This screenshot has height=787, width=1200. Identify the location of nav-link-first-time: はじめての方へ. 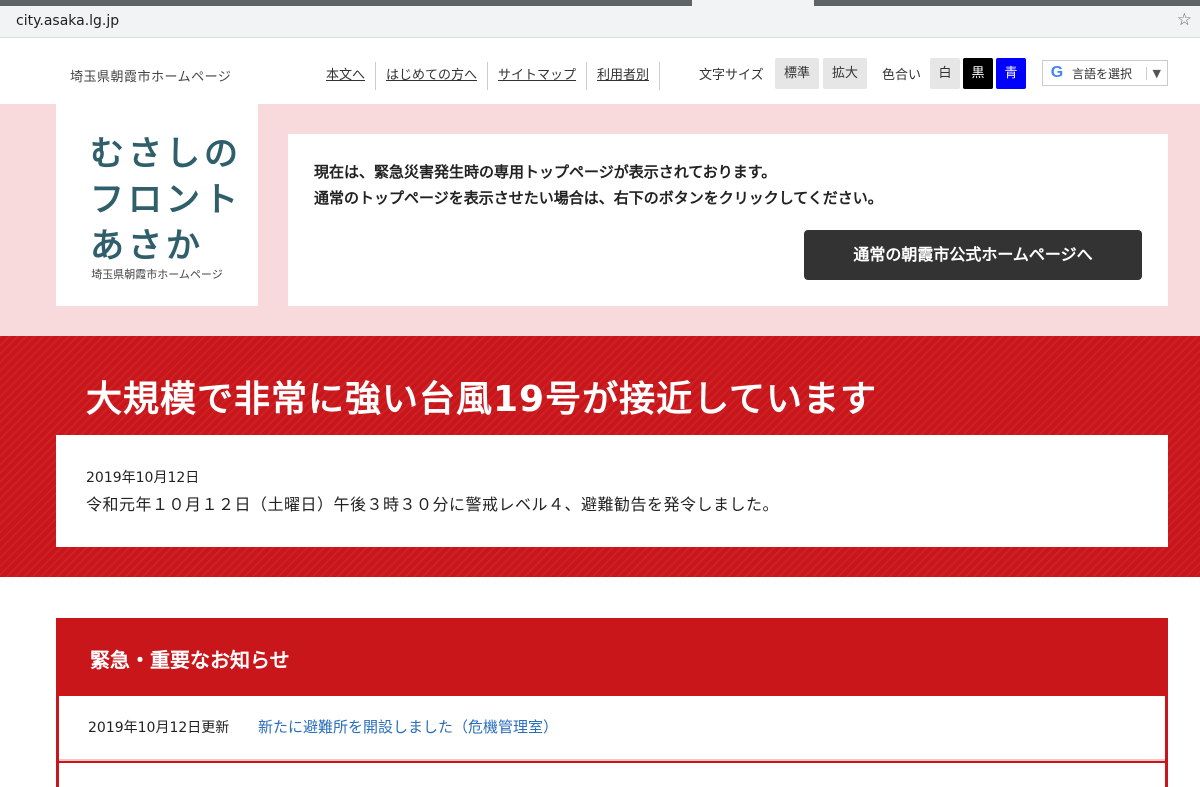
(431, 76).